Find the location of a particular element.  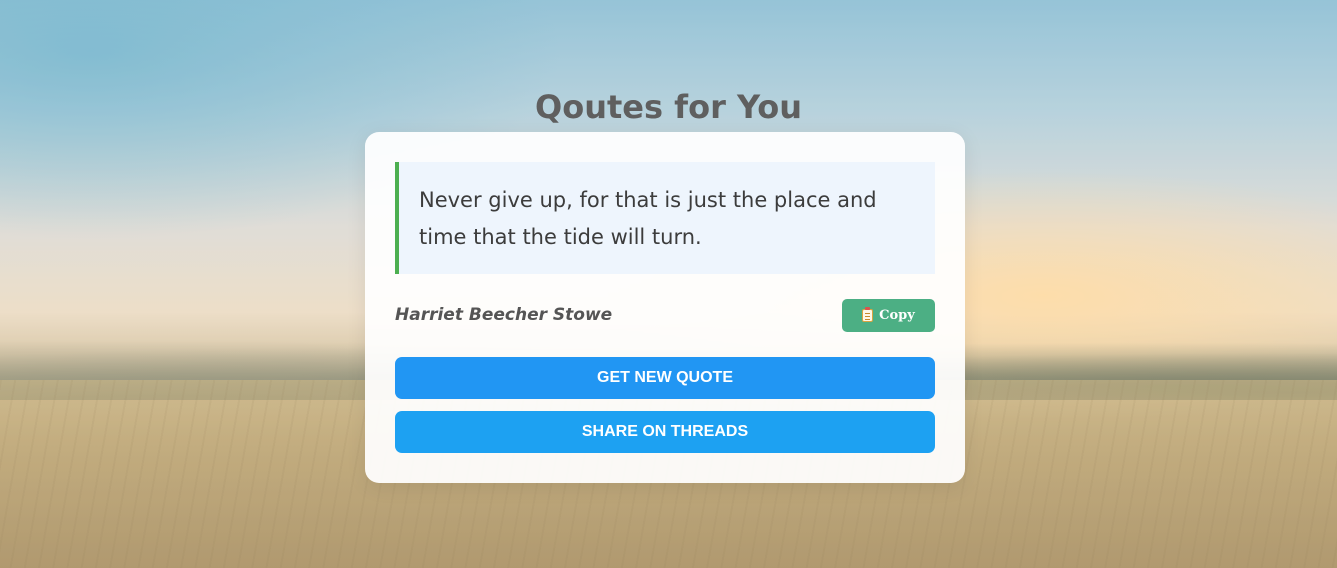

copy-button-label: Copy is located at coordinates (897, 315).